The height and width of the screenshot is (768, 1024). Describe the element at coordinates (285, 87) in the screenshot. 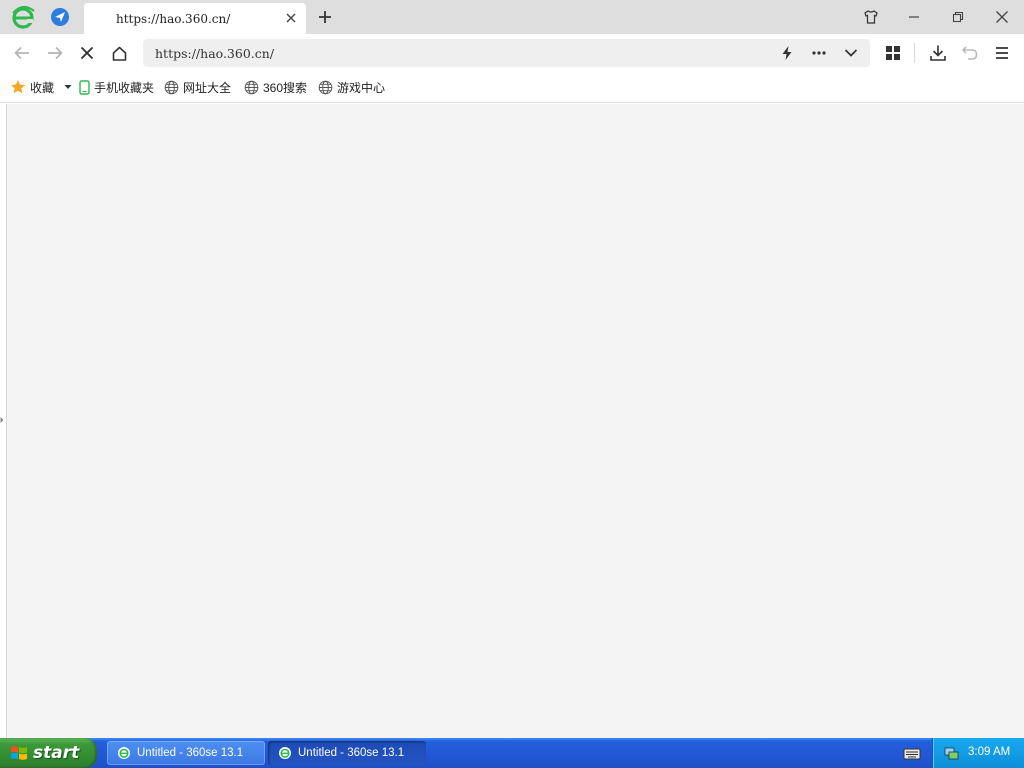

I see `bookmark-label: 360搜索` at that location.